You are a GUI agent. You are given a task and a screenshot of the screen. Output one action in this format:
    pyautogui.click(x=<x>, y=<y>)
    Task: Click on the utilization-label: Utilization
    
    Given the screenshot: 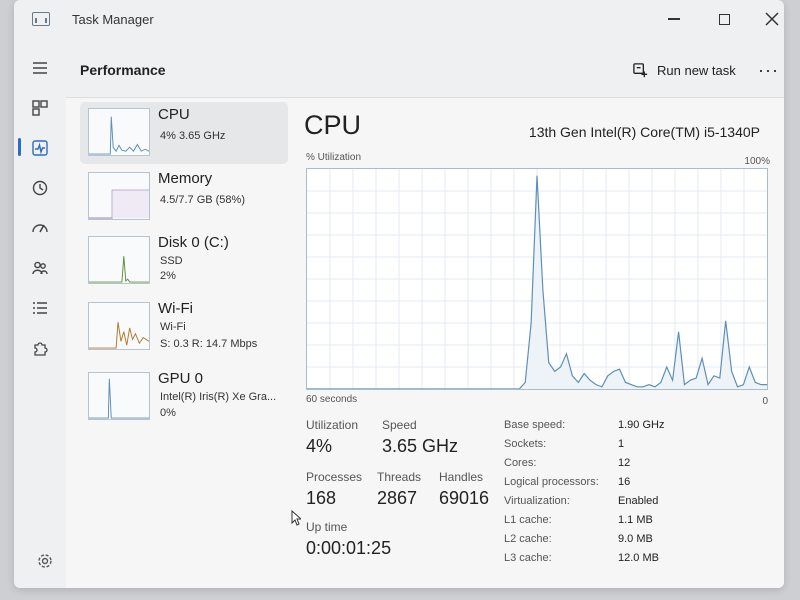 What is the action you would take?
    pyautogui.click(x=332, y=425)
    